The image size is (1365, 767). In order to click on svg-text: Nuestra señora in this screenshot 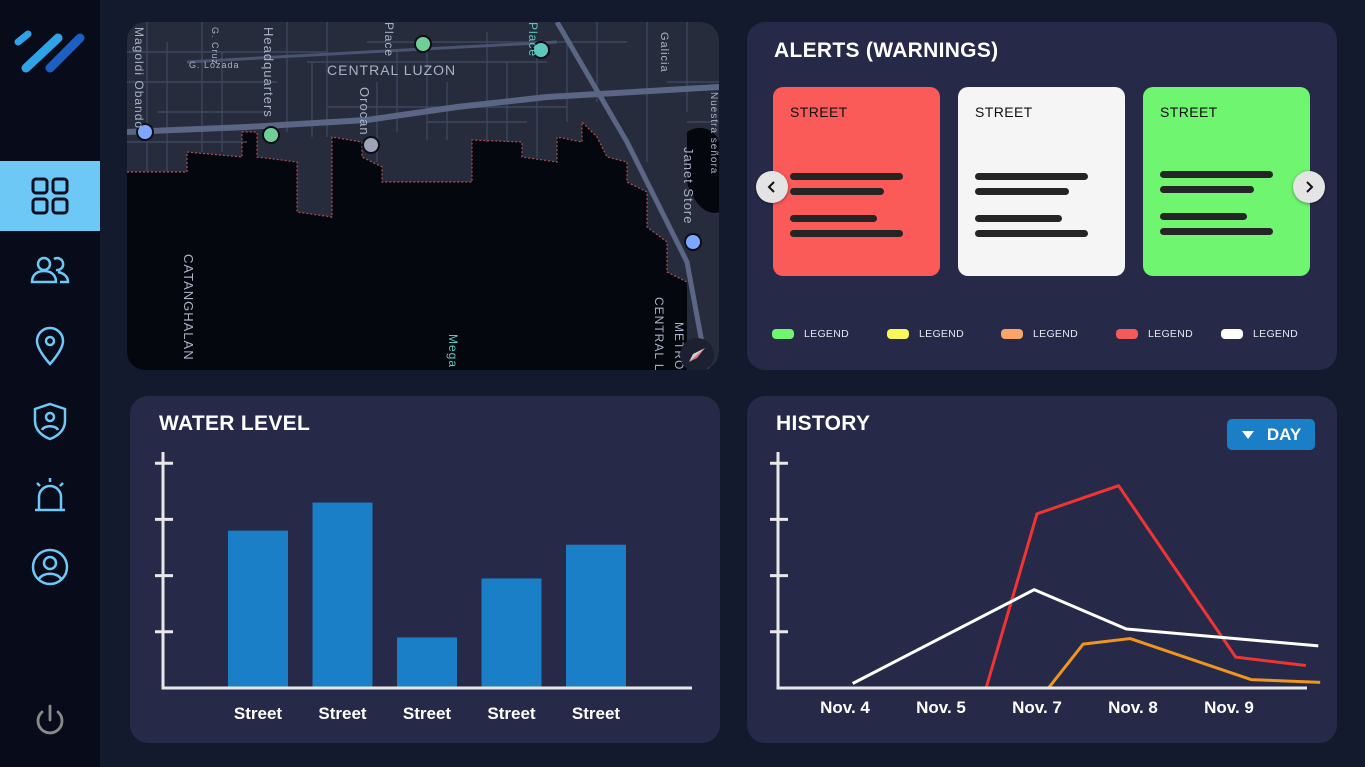, I will do `click(713, 133)`.